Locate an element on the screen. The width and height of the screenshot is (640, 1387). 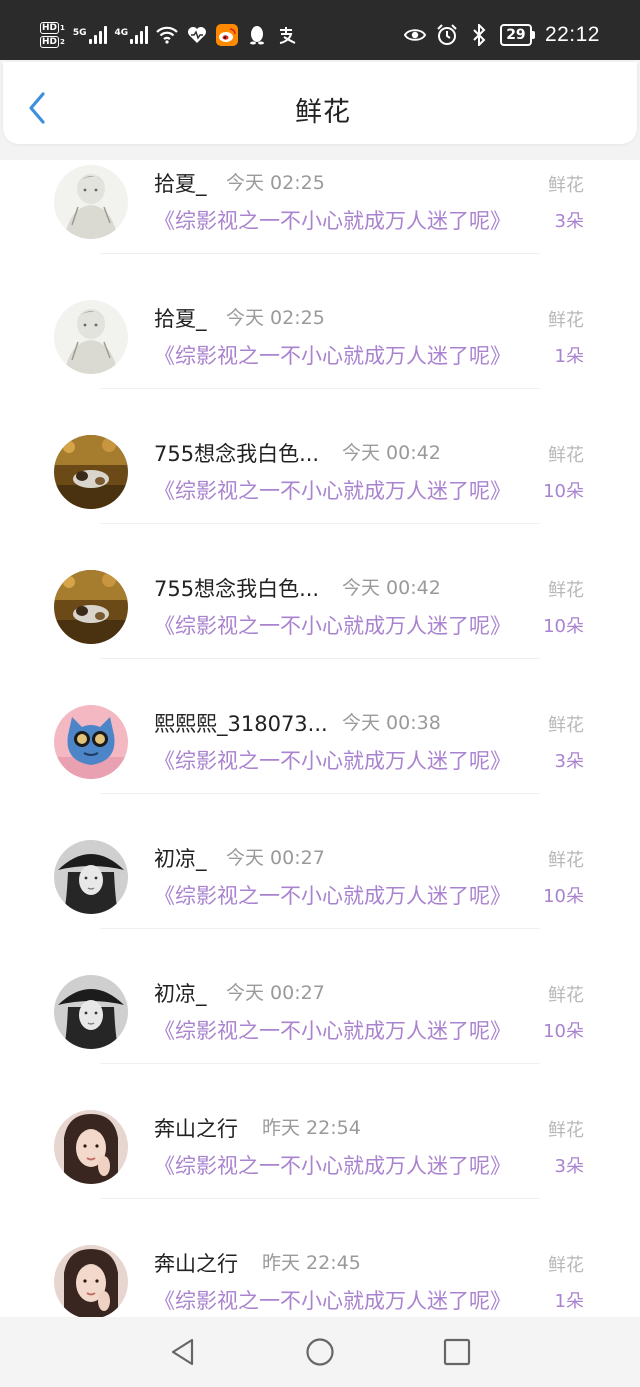
list-item: 拾夏_ 今天 02:25 《综影视之一不小心就成万人迷了呢》 鲜花 1朵 is located at coordinates (320, 362).